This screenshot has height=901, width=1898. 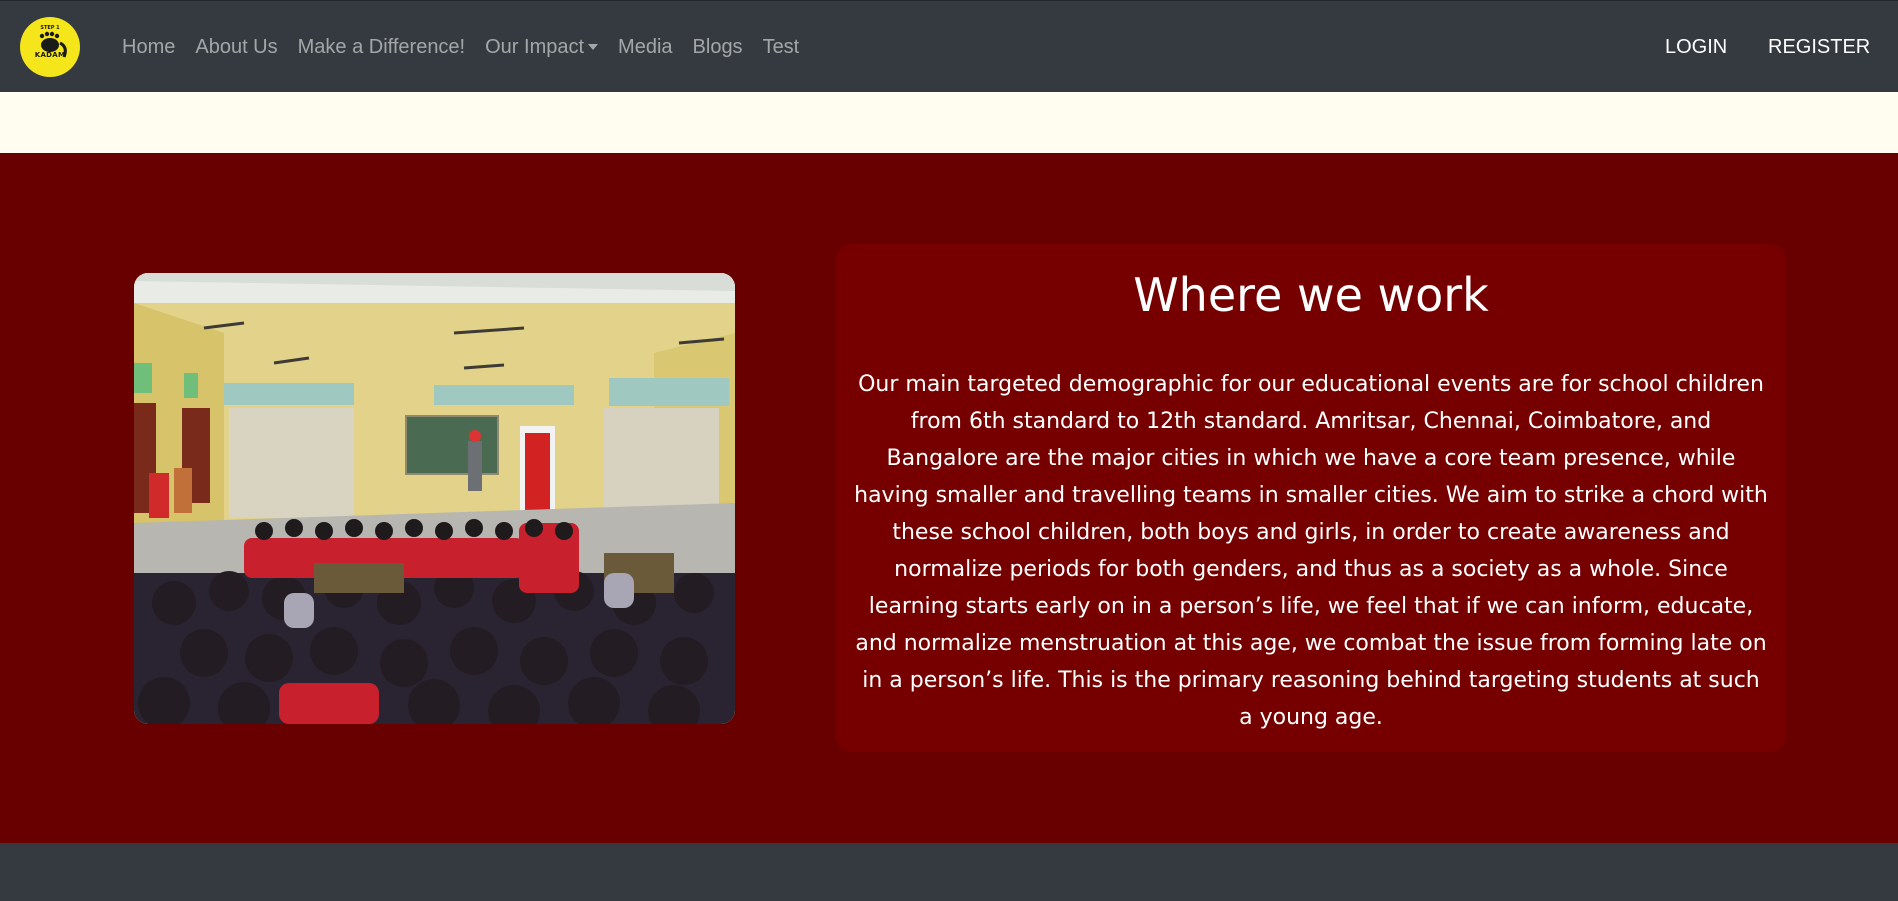 I want to click on nav-make-a-difference: Make a Difference!, so click(x=382, y=47).